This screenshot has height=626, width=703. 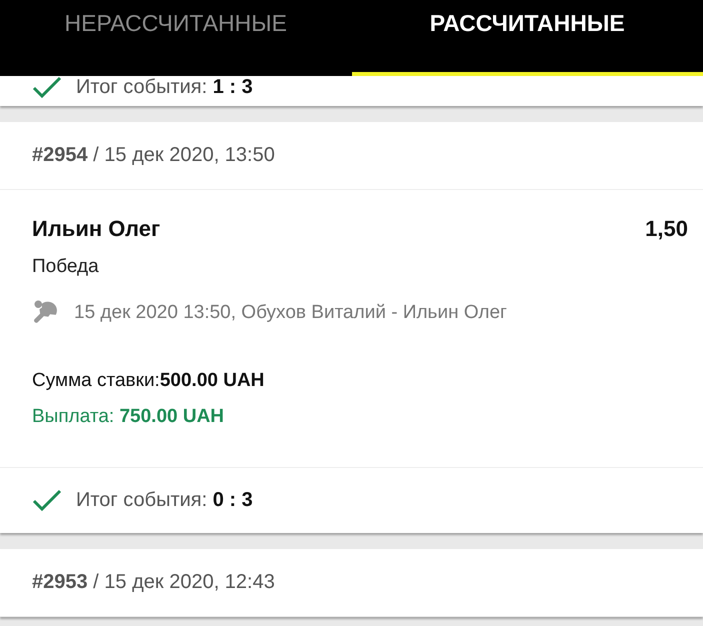 I want to click on odds: 1,50, so click(x=666, y=229).